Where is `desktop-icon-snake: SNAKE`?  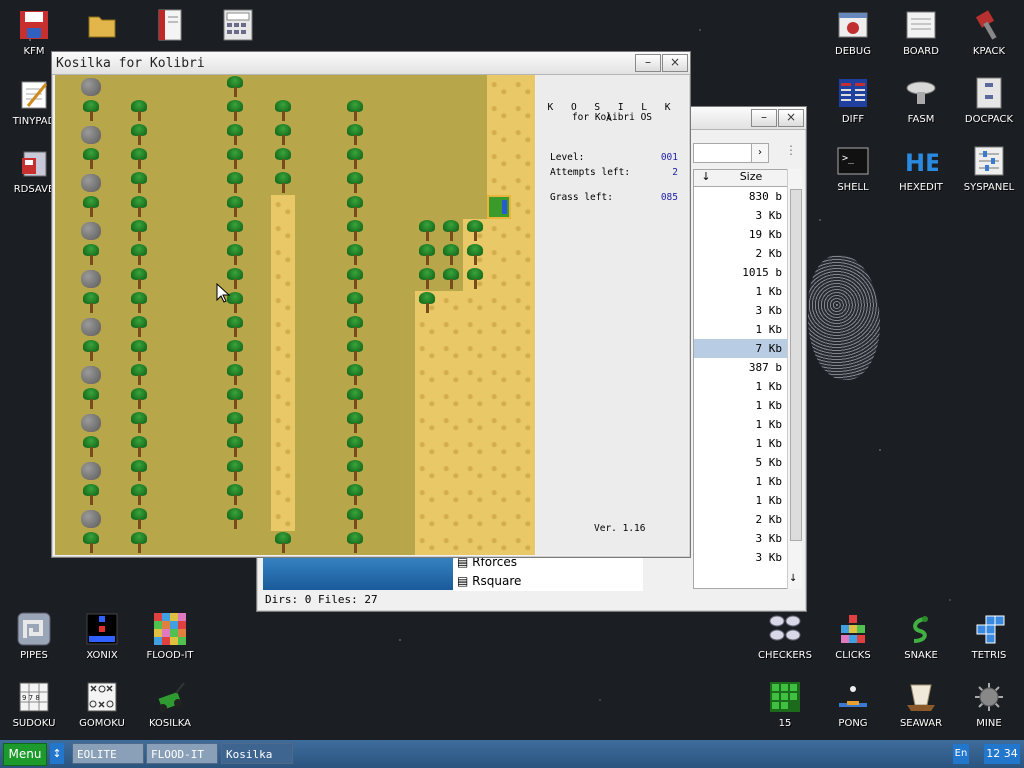 desktop-icon-snake: SNAKE is located at coordinates (921, 636).